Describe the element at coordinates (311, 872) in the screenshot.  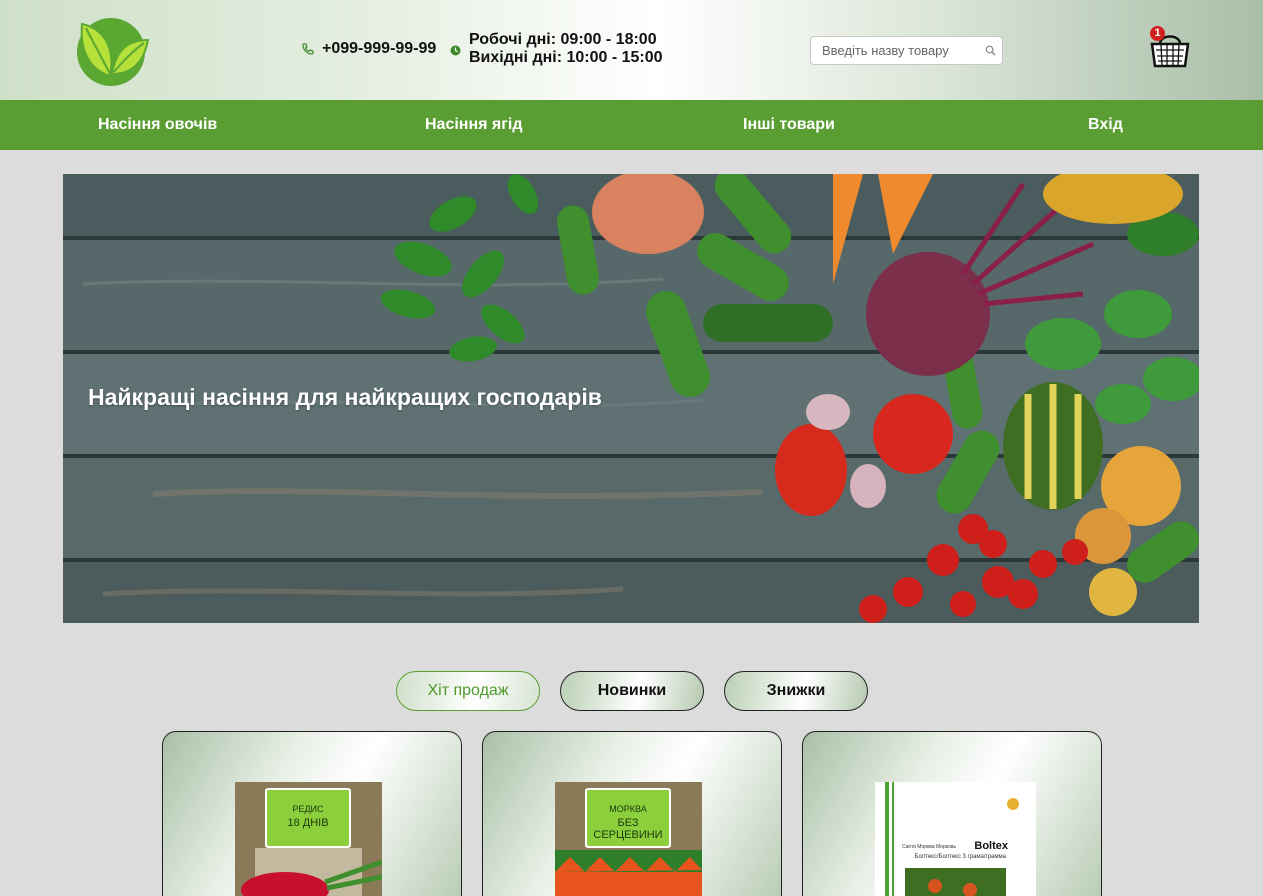
I see `radish-picture` at that location.